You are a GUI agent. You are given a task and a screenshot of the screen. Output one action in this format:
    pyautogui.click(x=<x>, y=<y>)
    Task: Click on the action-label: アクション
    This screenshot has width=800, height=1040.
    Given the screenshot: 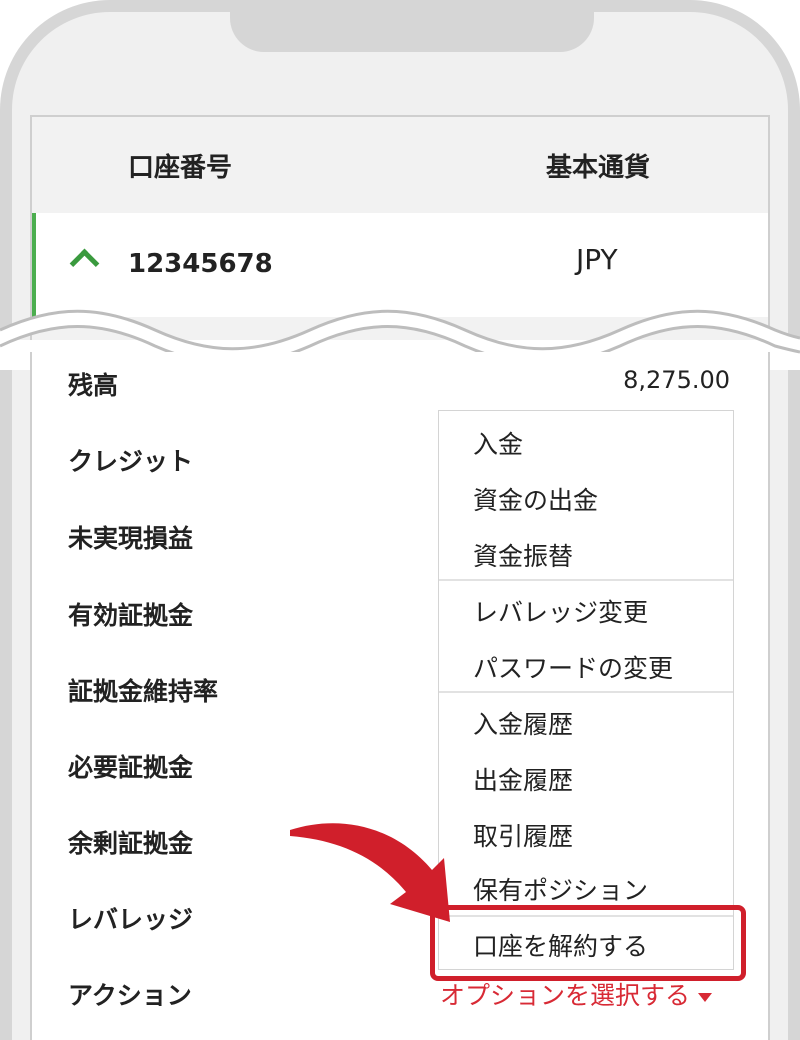 What is the action you would take?
    pyautogui.click(x=130, y=995)
    